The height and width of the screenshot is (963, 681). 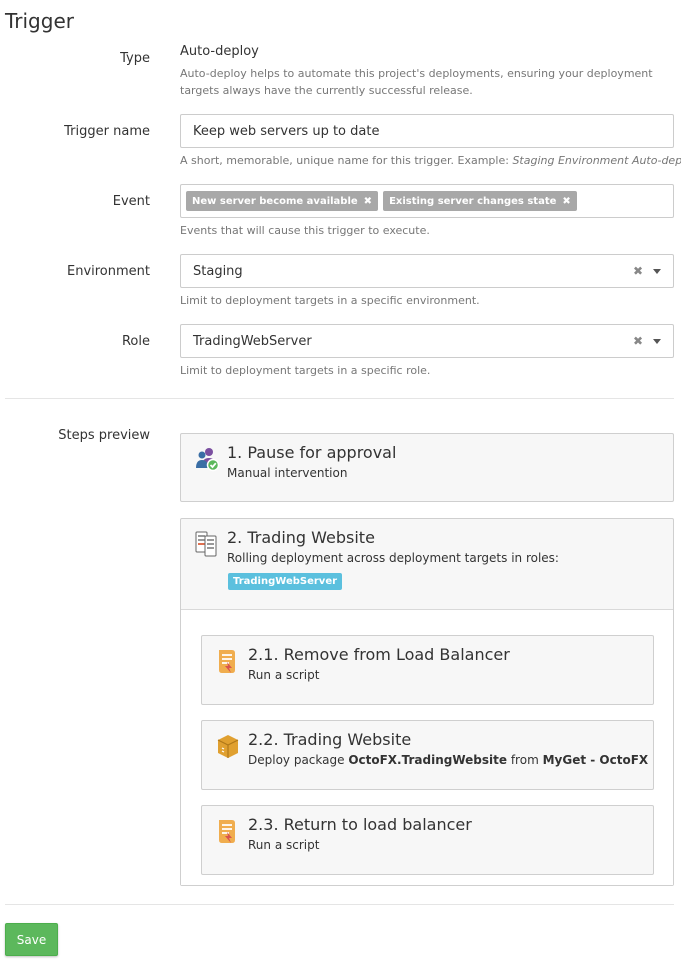 What do you see at coordinates (427, 131) in the screenshot?
I see `trigger-name-input: Keep web servers up to date` at bounding box center [427, 131].